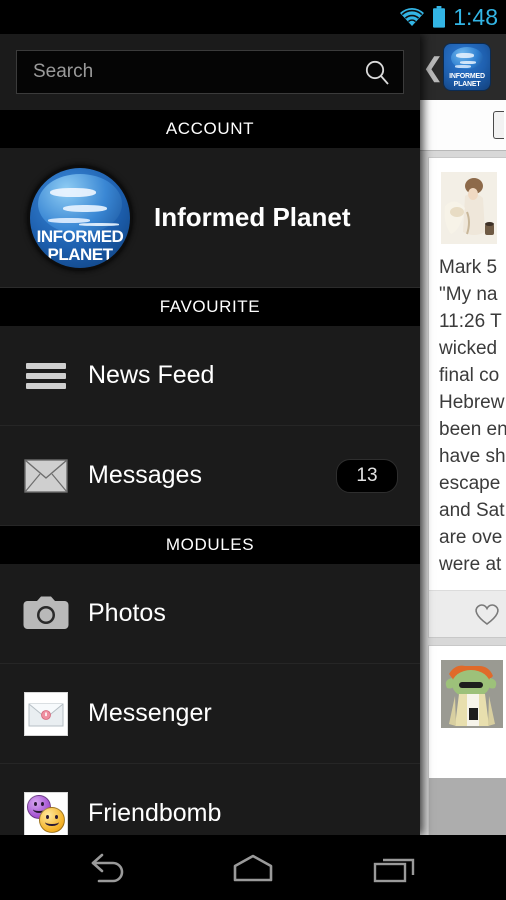 The height and width of the screenshot is (900, 506). What do you see at coordinates (210, 476) in the screenshot?
I see `sidebar-item-messages: Messages 13` at bounding box center [210, 476].